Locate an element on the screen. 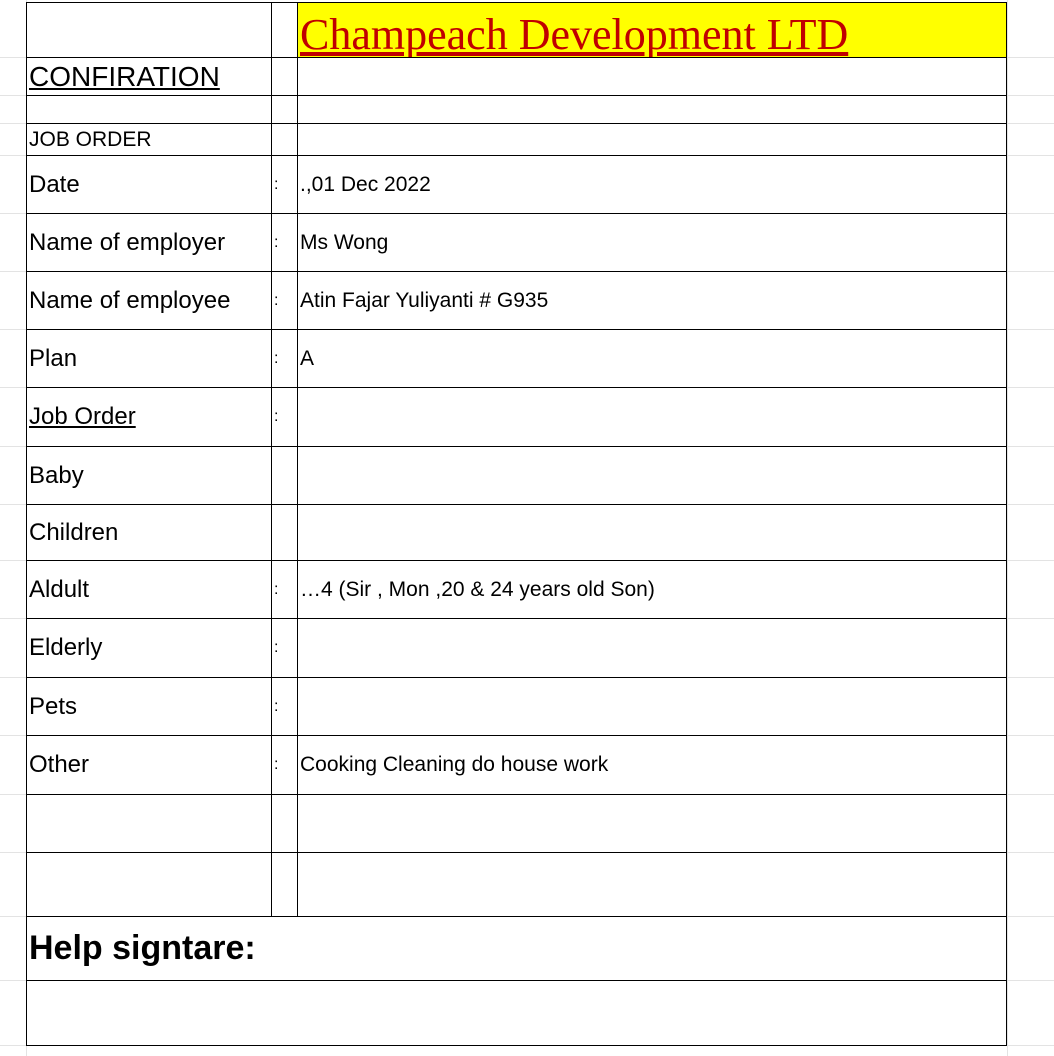 Image resolution: width=1054 pixels, height=1056 pixels. signature-area is located at coordinates (652, 948).